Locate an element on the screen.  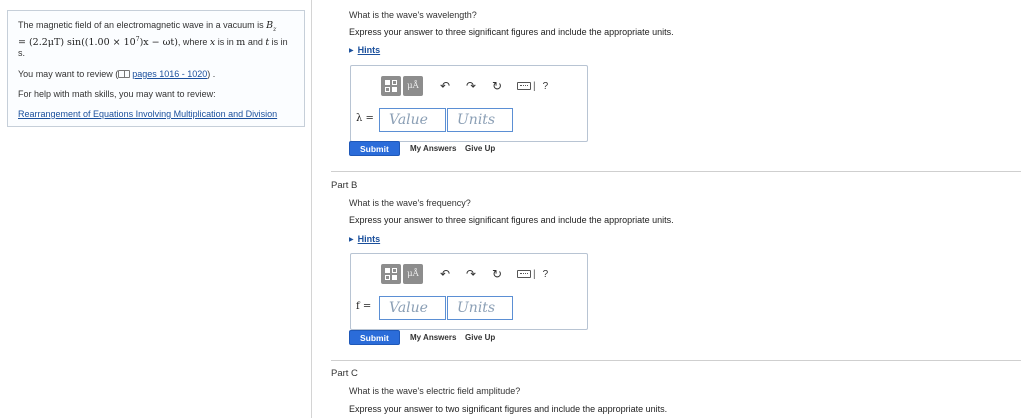
partB-toolbar: μÅ ↶ ↷ ↻ | ? is located at coordinates (464, 274).